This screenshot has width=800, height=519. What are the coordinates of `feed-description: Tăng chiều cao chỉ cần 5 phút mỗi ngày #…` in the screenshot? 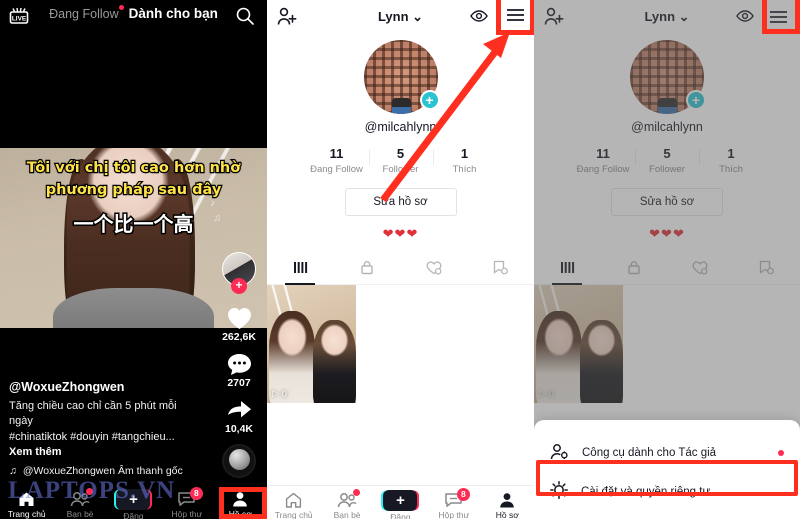 It's located at (104, 430).